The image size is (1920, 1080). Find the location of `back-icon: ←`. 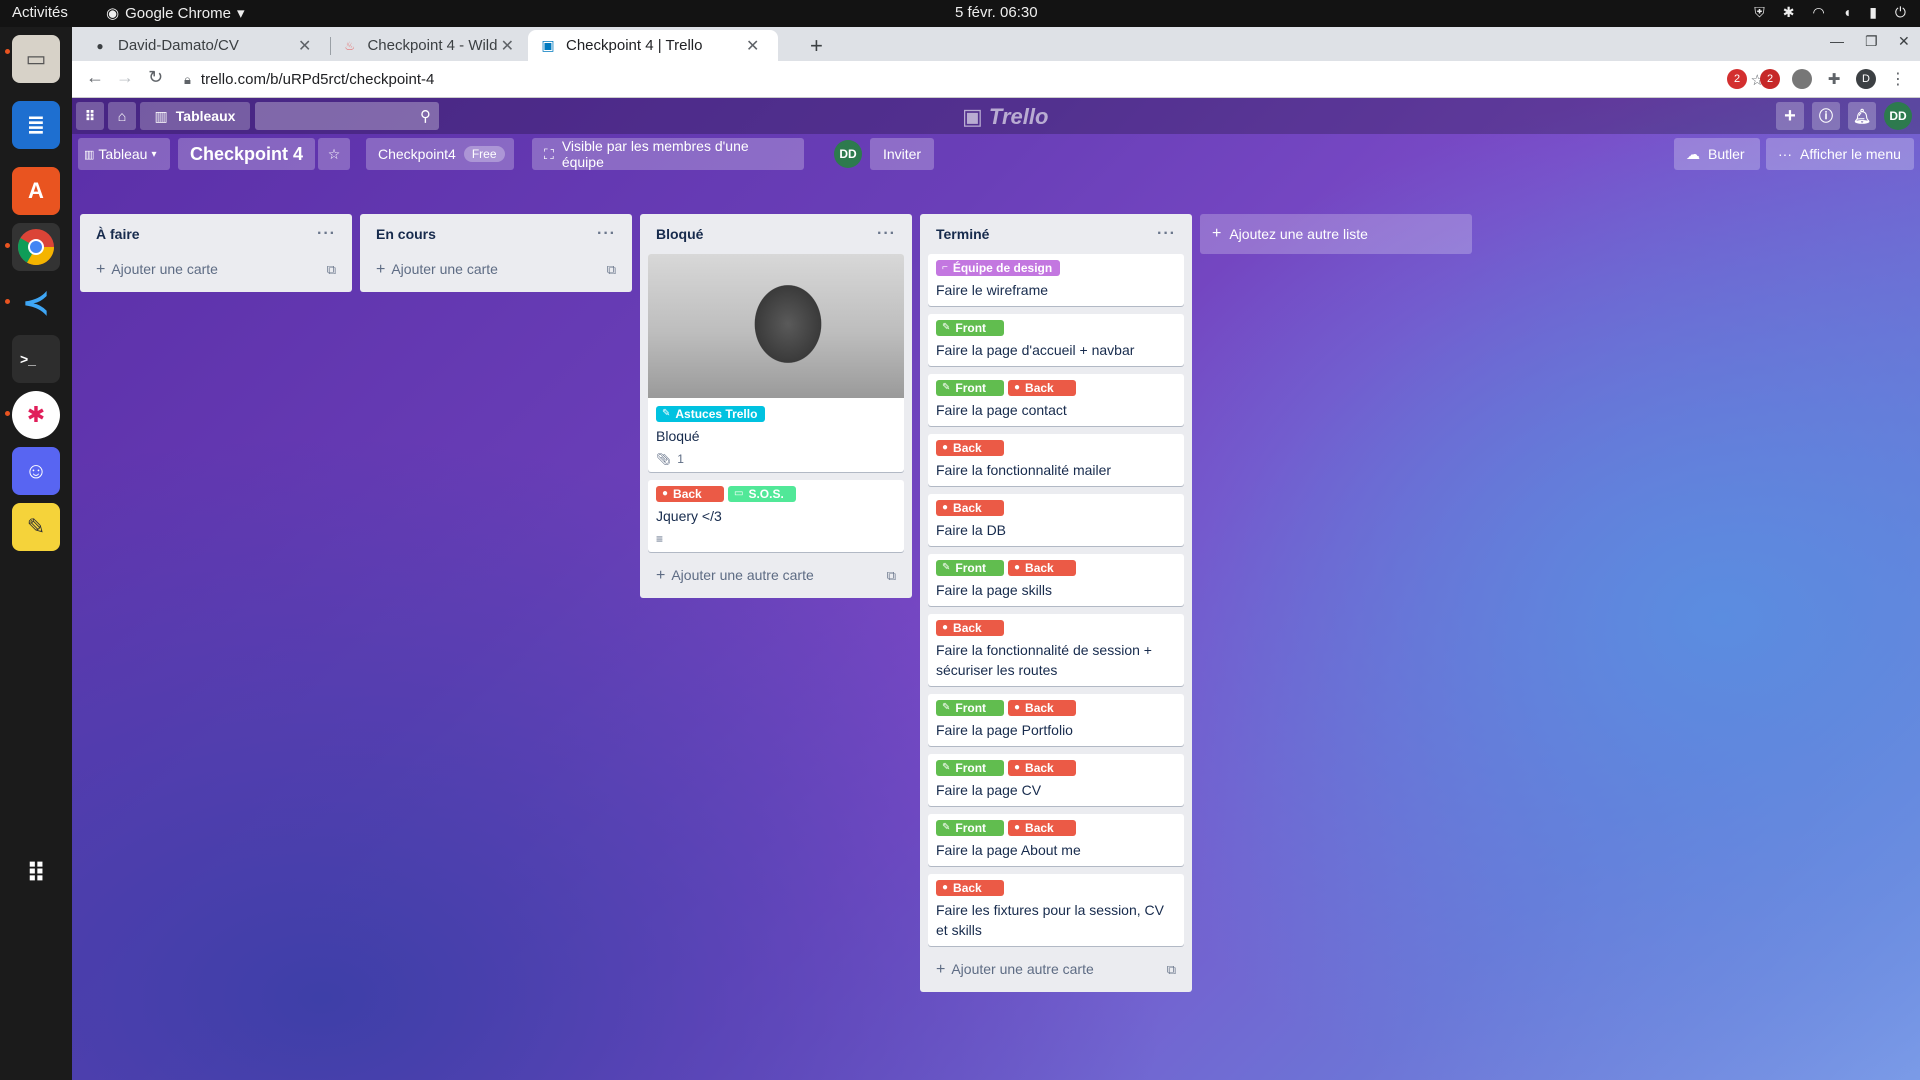

back-icon: ← is located at coordinates (95, 77).